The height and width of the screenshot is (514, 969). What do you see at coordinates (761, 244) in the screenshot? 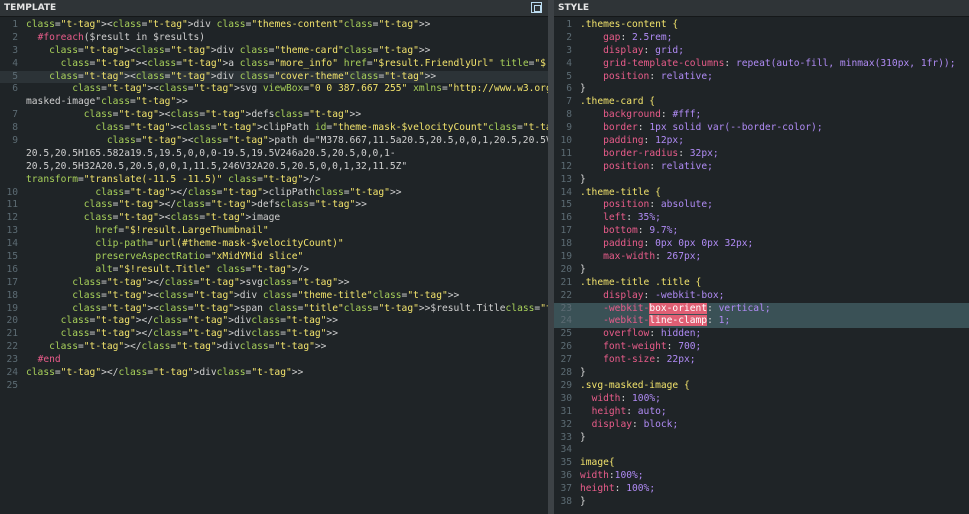
I see `style-line: 18 padding: 0px 0px 0px 32px;` at bounding box center [761, 244].